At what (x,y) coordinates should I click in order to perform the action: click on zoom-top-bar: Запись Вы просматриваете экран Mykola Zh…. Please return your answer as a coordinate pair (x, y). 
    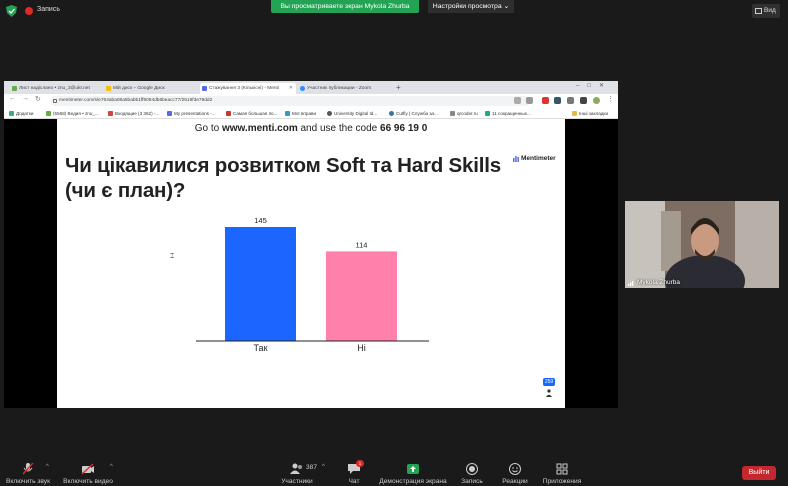
    Looking at the image, I should click on (394, 11).